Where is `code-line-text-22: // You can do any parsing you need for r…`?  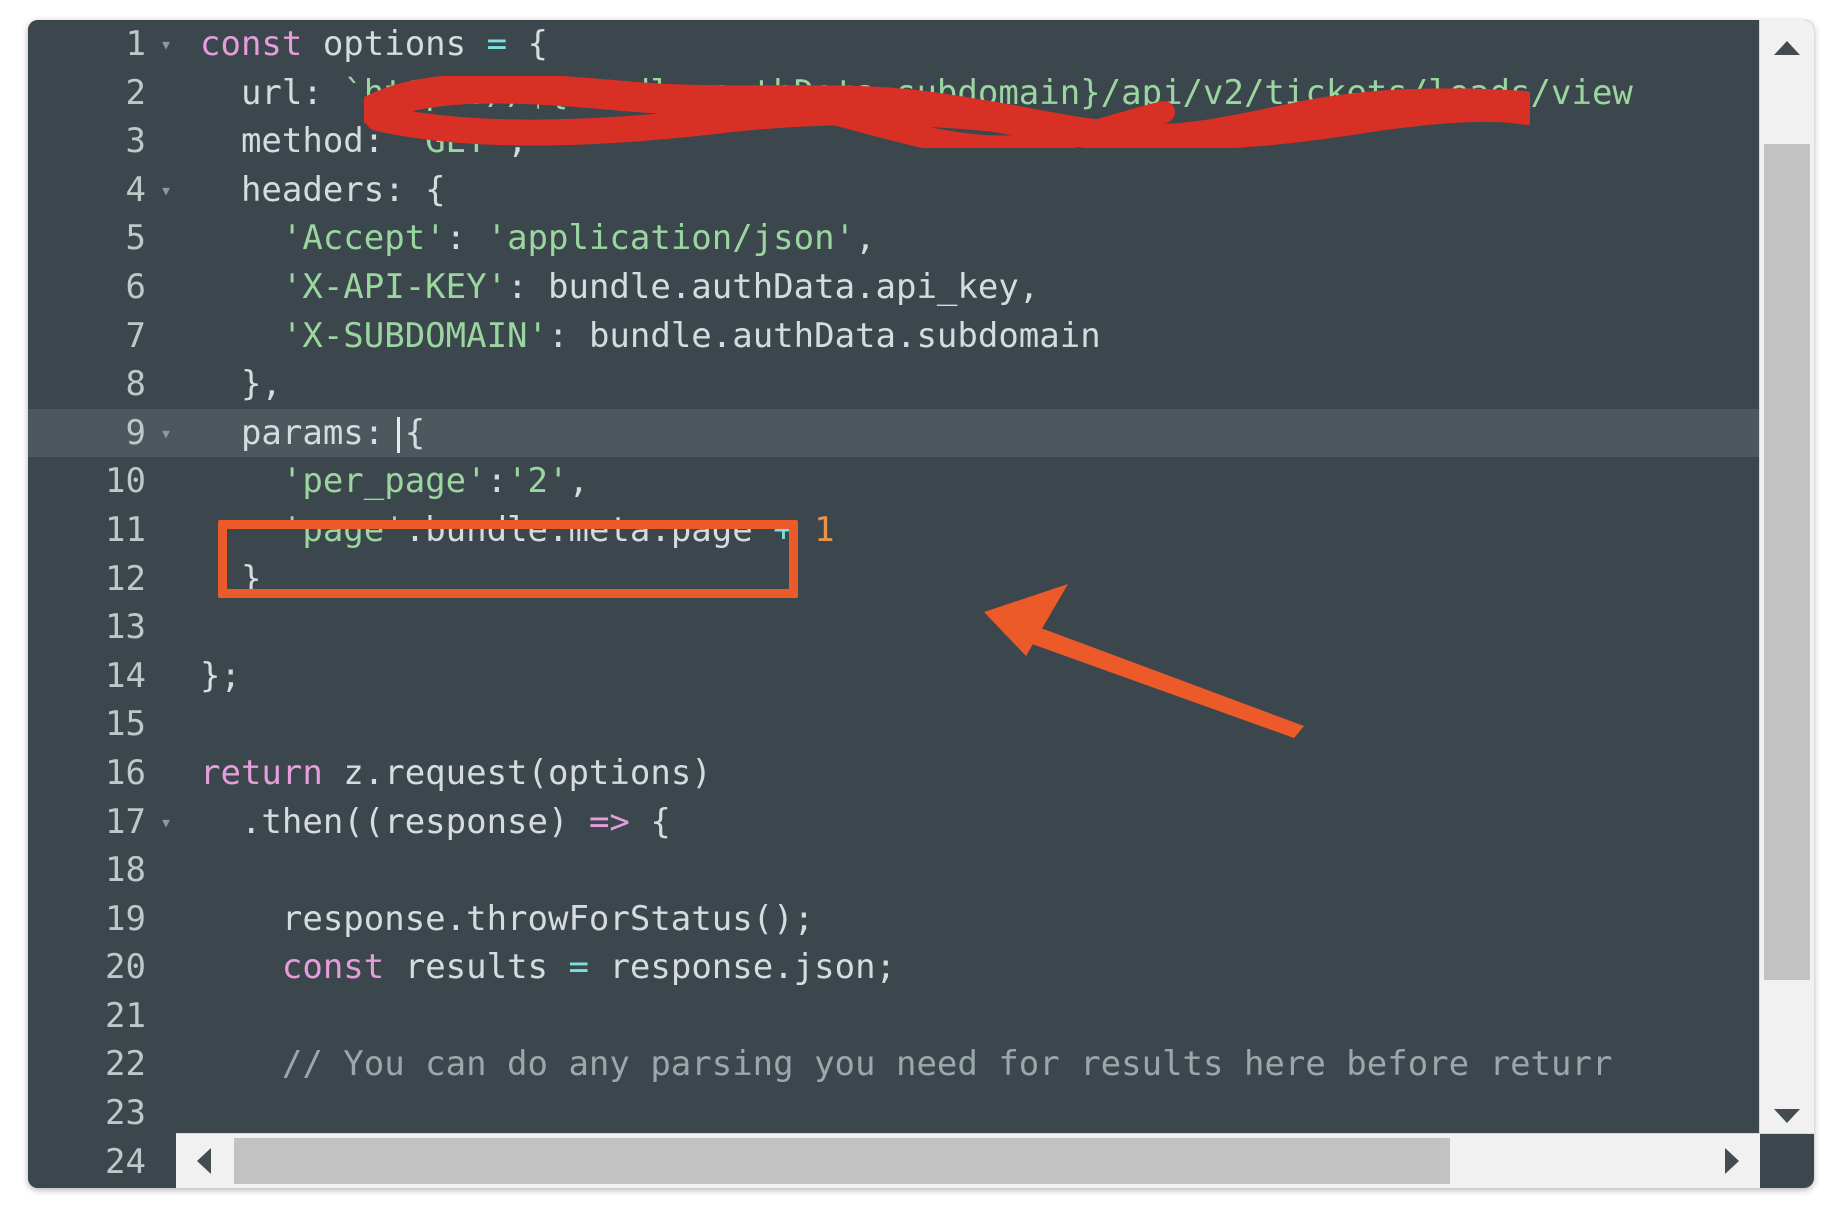
code-line-text-22: // You can do any parsing you need for r… is located at coordinates (906, 1064).